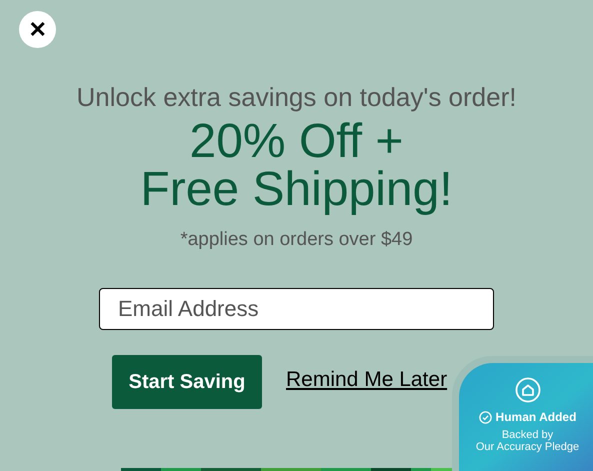 Image resolution: width=593 pixels, height=471 pixels. What do you see at coordinates (296, 309) in the screenshot?
I see `email-field: Email Address` at bounding box center [296, 309].